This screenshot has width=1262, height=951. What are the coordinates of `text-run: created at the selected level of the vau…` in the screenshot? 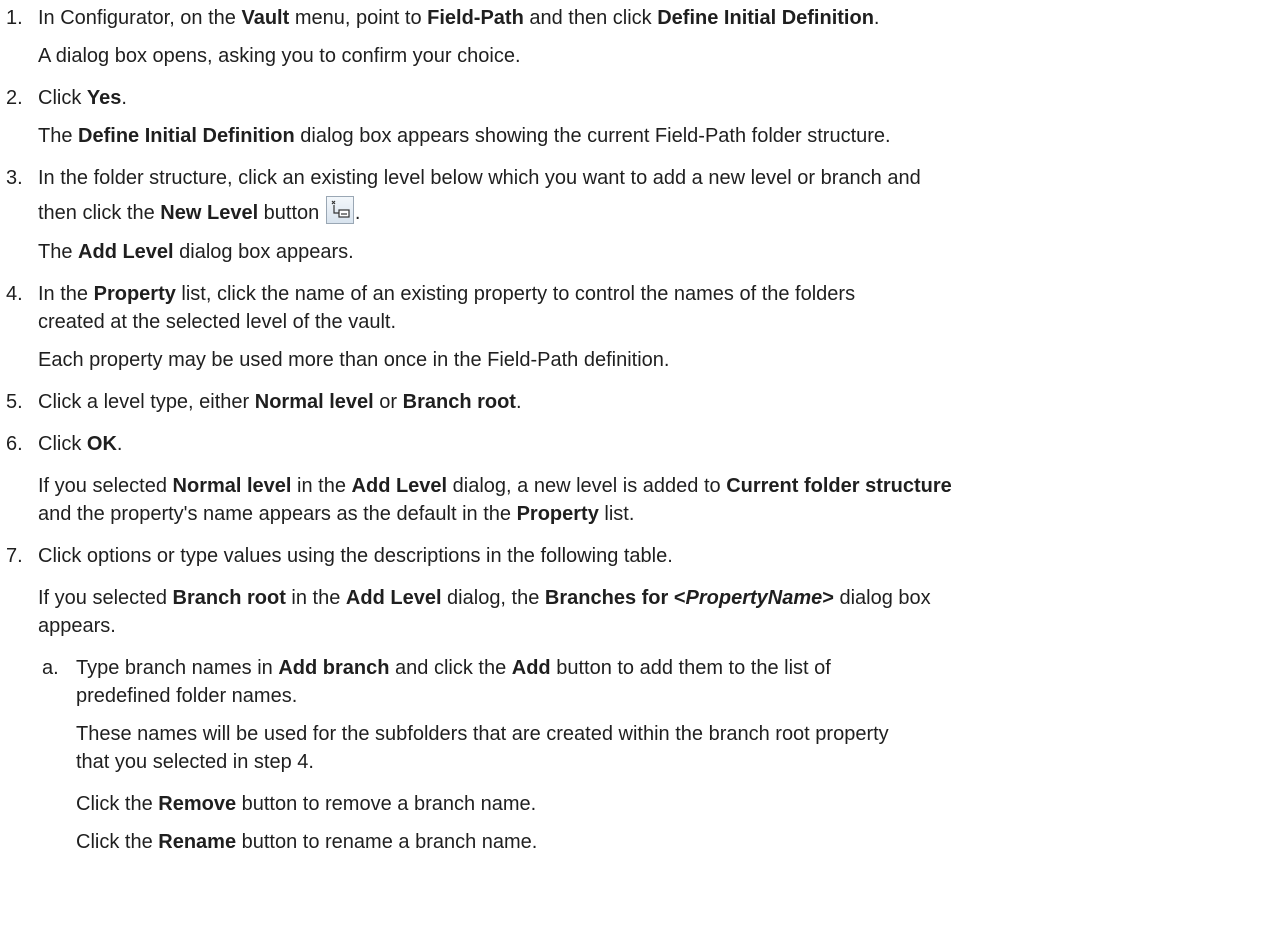 It's located at (217, 322).